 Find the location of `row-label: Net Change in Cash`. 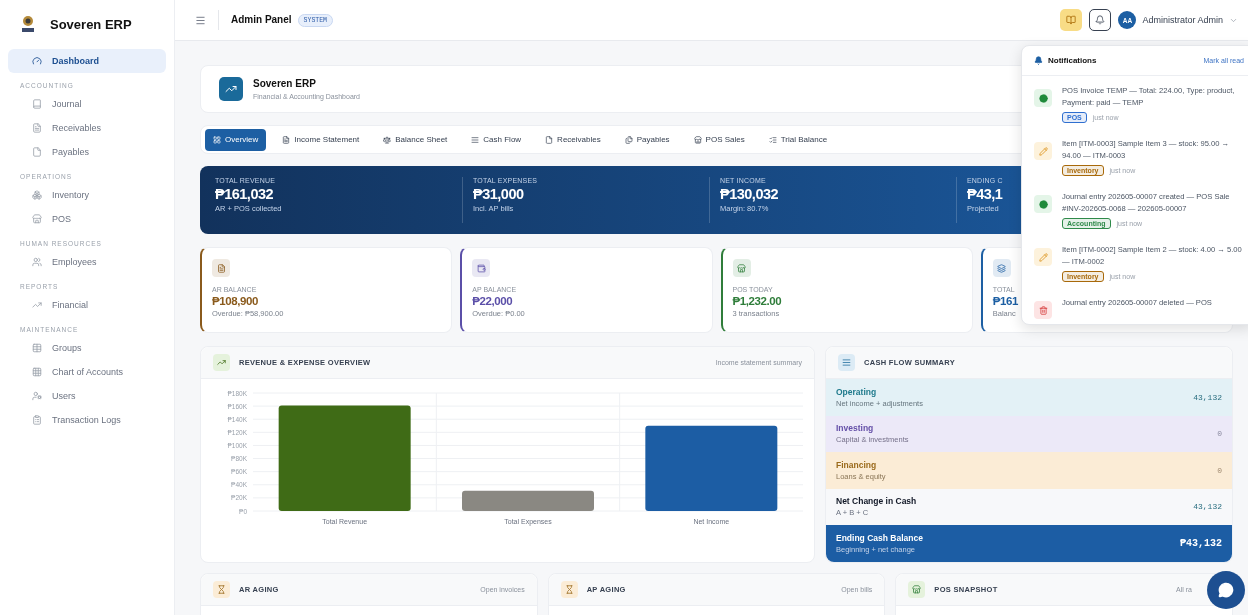

row-label: Net Change in Cash is located at coordinates (876, 501).